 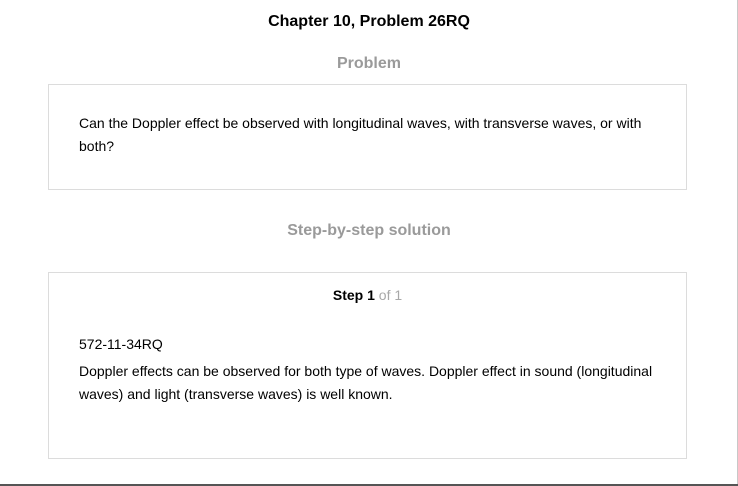 I want to click on step-reference: 572-11-34RQ, so click(x=121, y=344).